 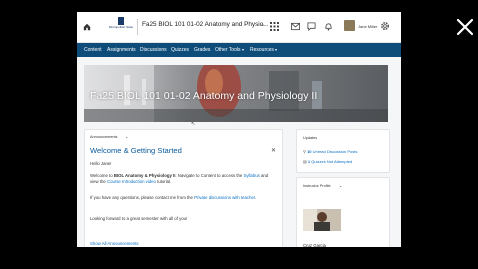 I want to click on instructor-photo, so click(x=322, y=220).